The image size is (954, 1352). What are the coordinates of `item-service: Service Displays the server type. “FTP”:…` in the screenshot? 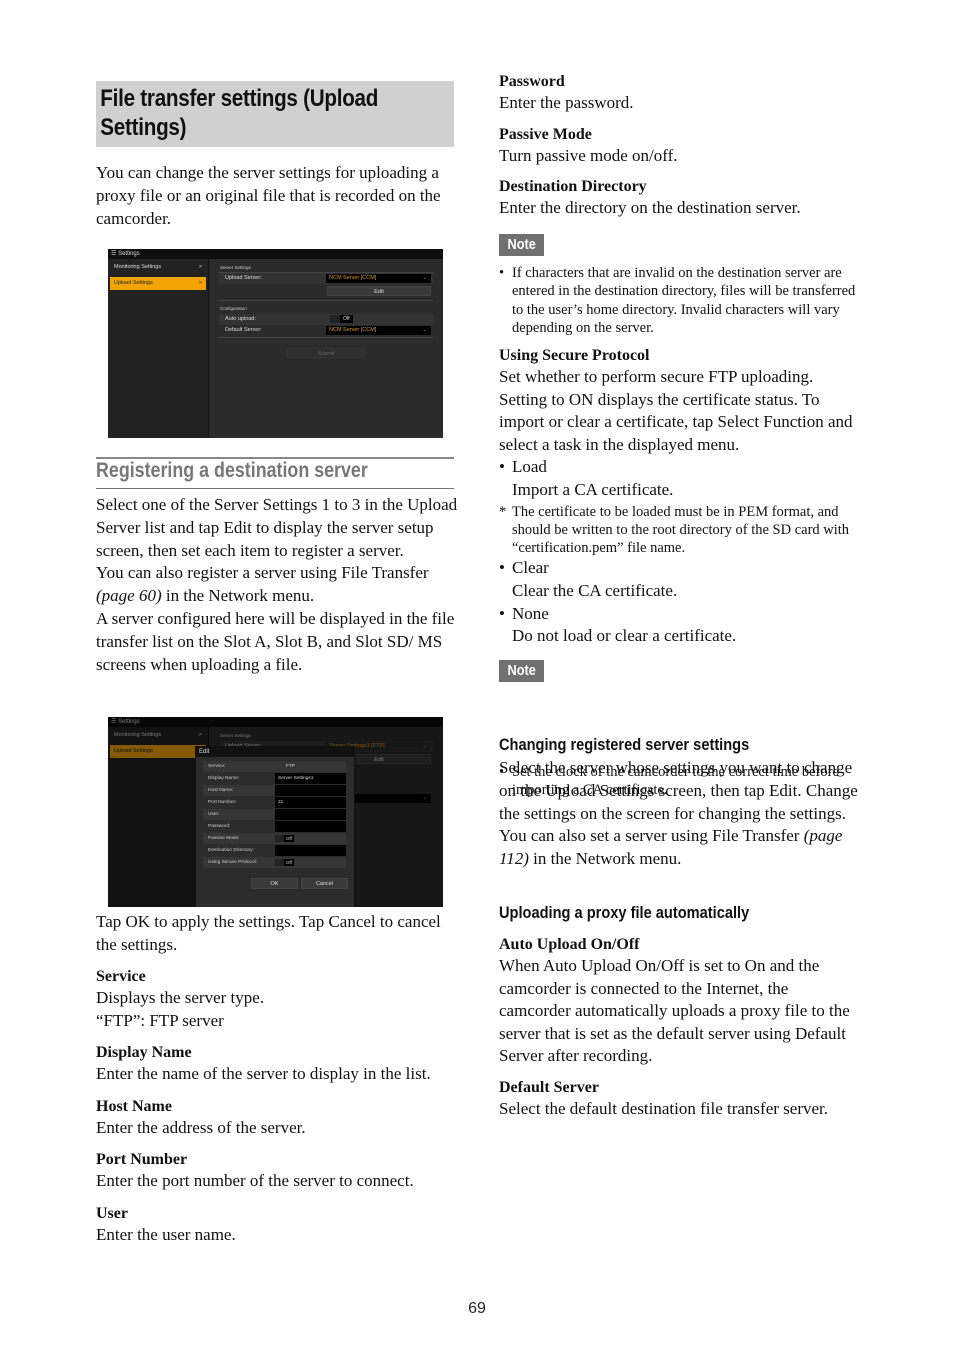 It's located at (277, 999).